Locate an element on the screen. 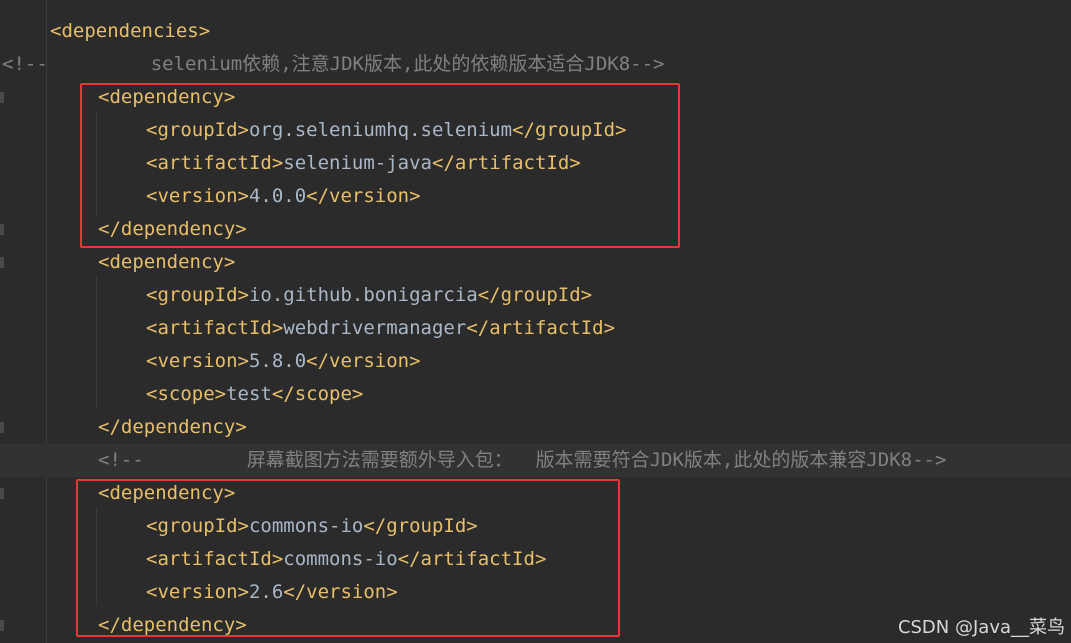 This screenshot has height=643, width=1071. xml-close-tag: </version> is located at coordinates (363, 361).